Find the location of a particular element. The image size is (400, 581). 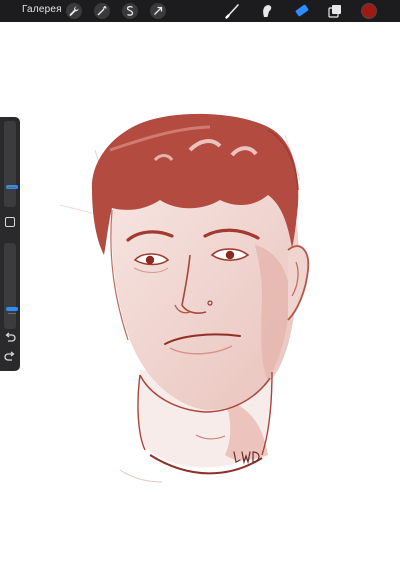

modify-square-icon is located at coordinates (10, 222).